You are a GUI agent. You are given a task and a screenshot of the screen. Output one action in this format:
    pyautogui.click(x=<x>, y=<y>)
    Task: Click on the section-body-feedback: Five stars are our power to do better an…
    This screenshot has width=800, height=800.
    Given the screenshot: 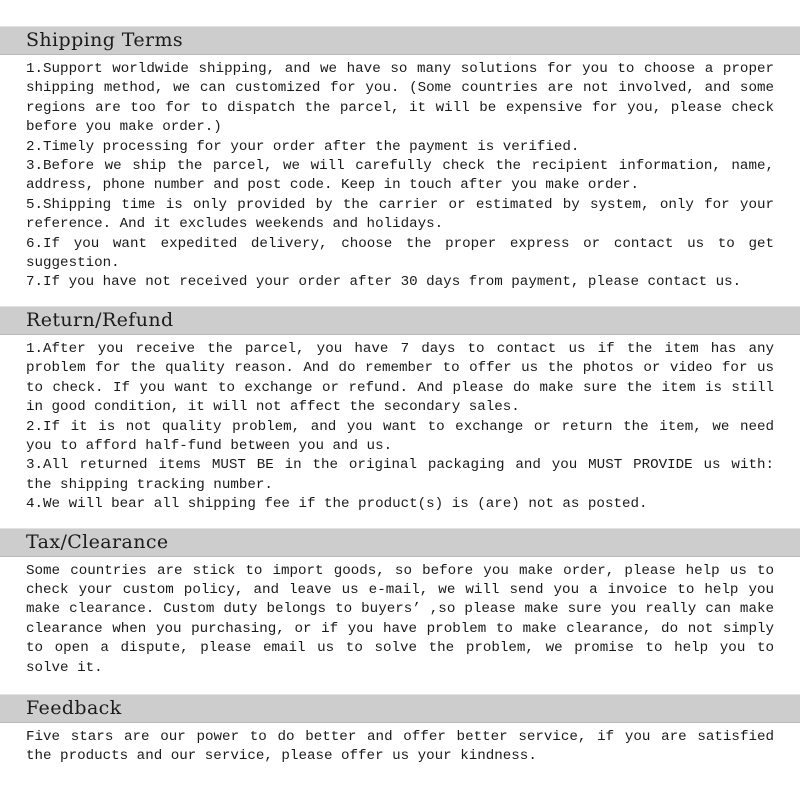 What is the action you would take?
    pyautogui.click(x=400, y=747)
    